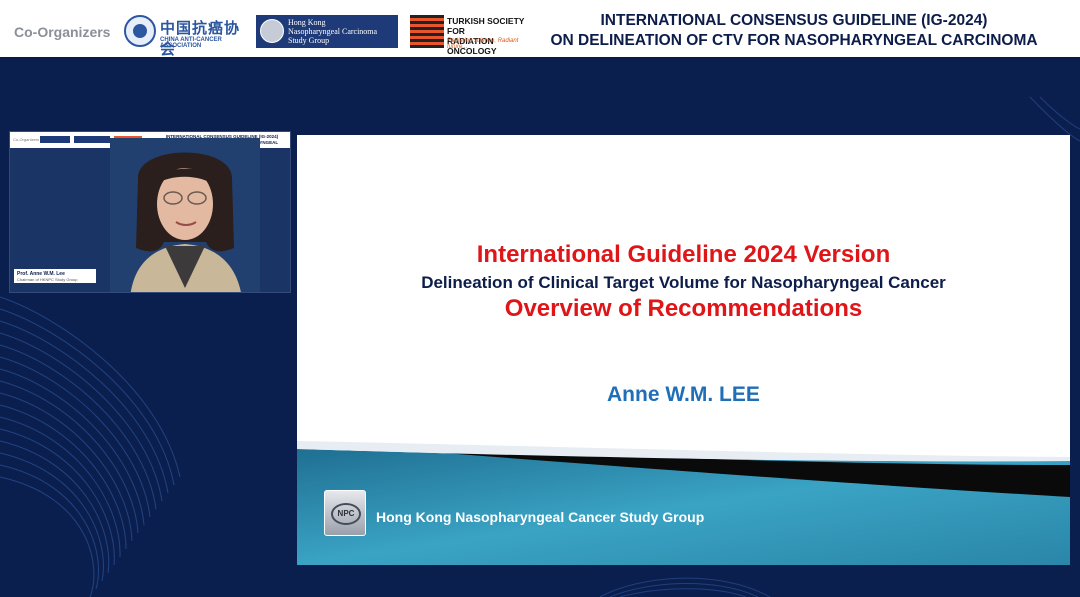 This screenshot has width=1080, height=597. Describe the element at coordinates (47, 279) in the screenshot. I see `speaker-role: Chairman of HKNPC Study Group` at that location.